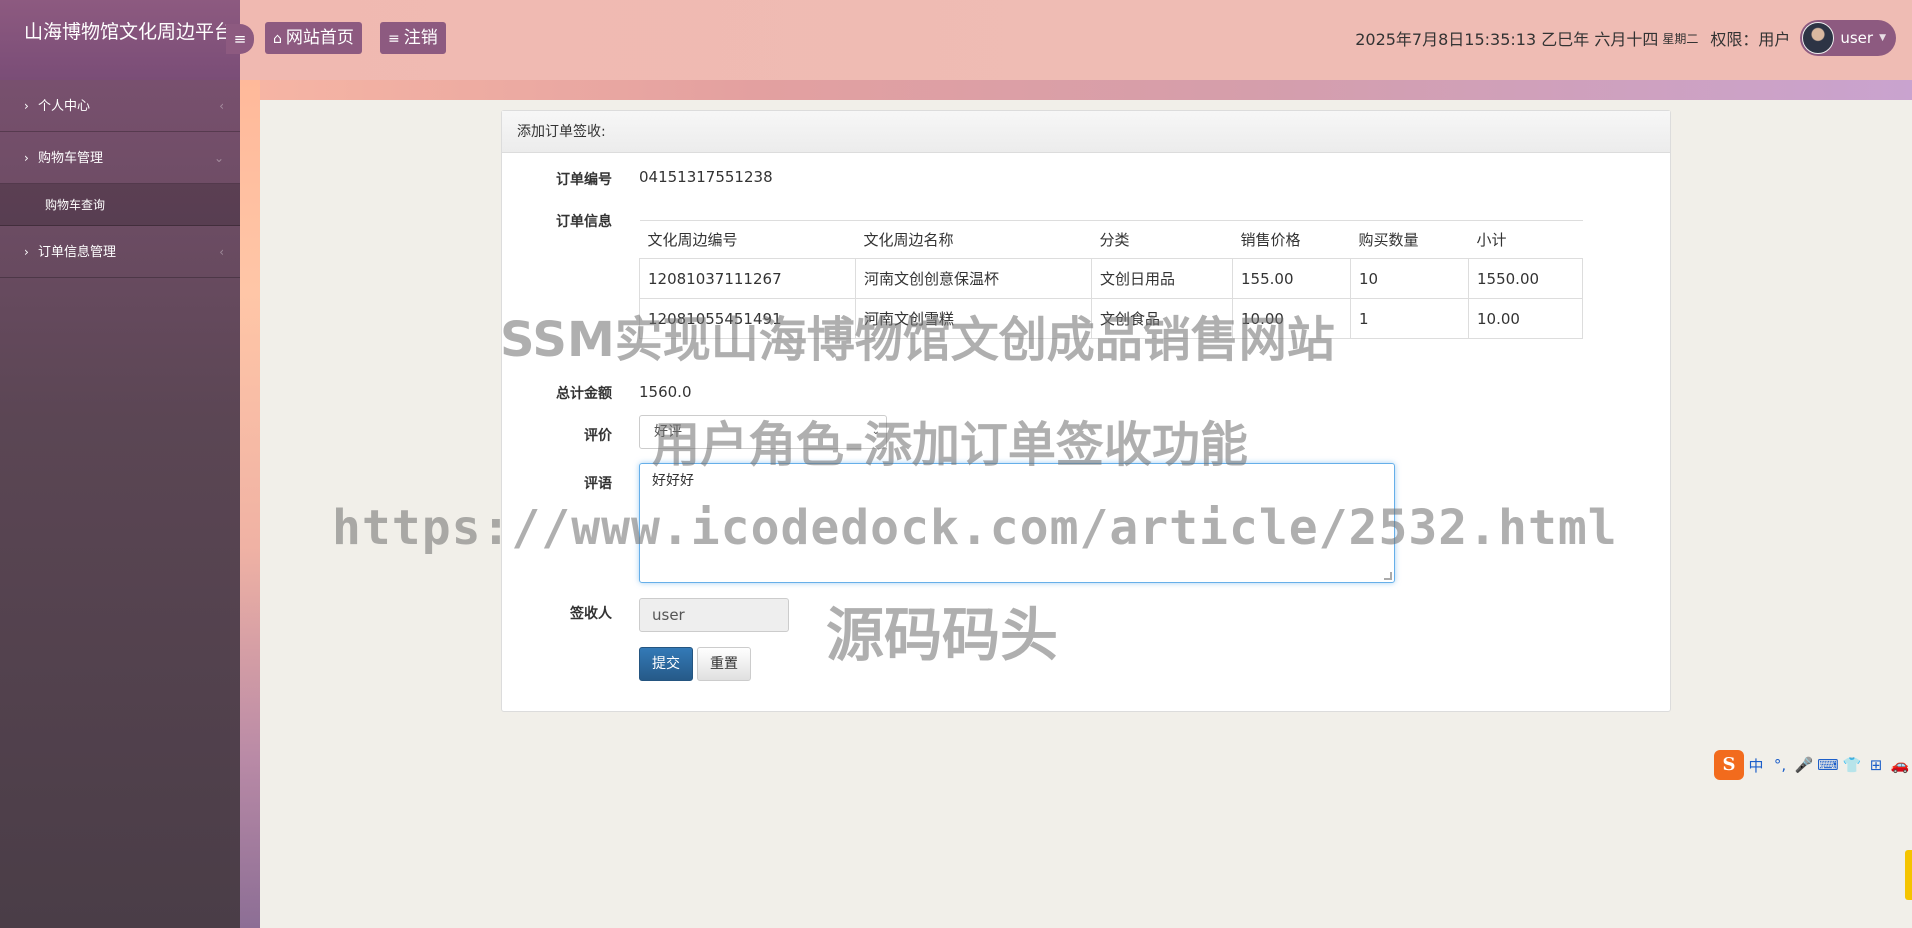 Image resolution: width=1912 pixels, height=928 pixels. Describe the element at coordinates (120, 40) in the screenshot. I see `brand-title: 山海博物馆文化周边平台` at that location.